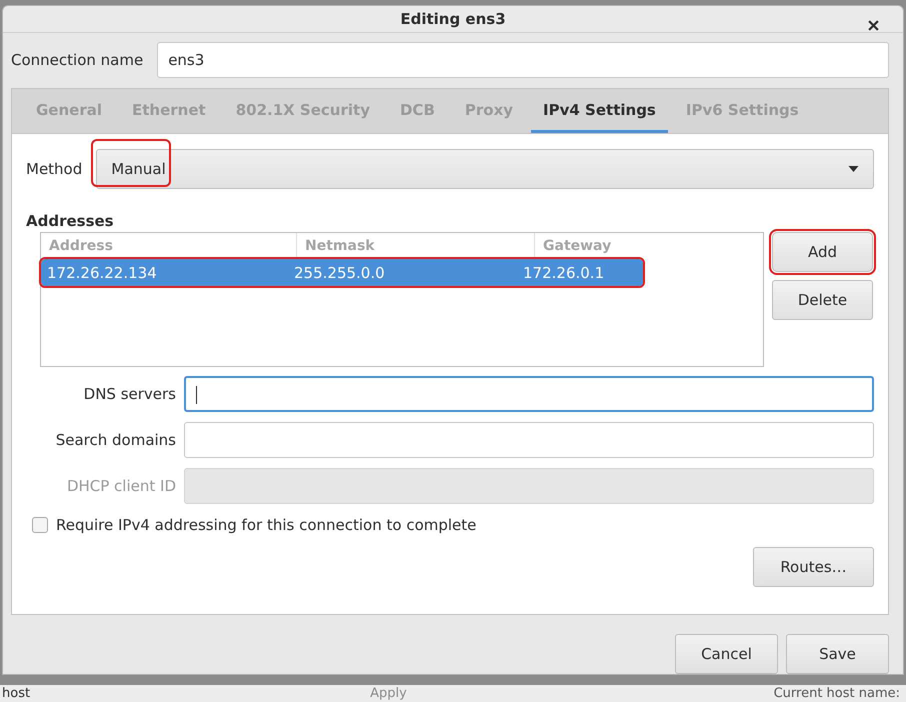 The image size is (906, 702). I want to click on connection-name-label: Connection name, so click(77, 60).